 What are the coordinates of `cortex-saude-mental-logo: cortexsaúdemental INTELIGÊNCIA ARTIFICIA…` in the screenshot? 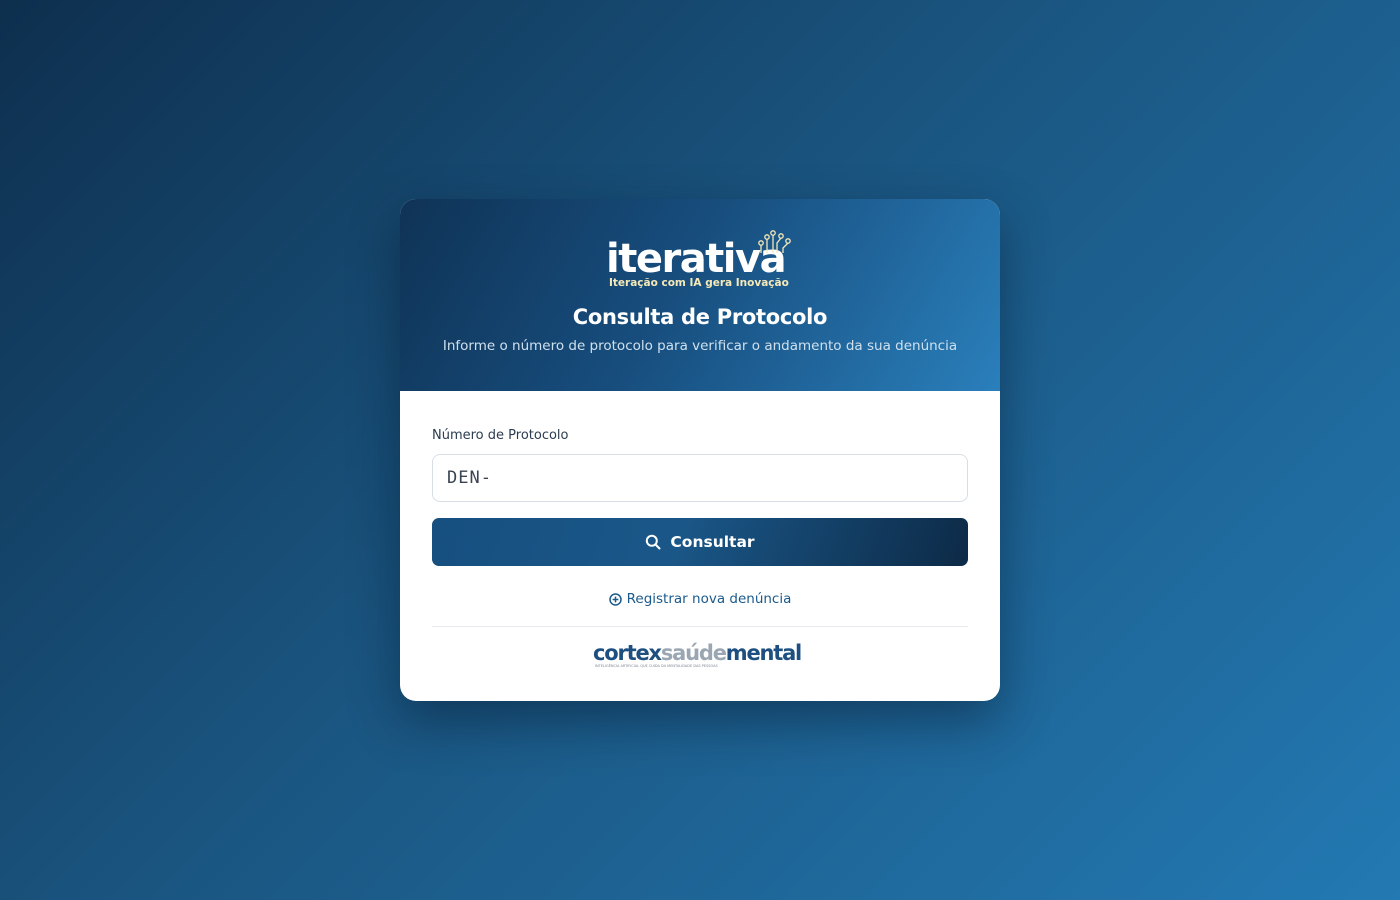 It's located at (703, 656).